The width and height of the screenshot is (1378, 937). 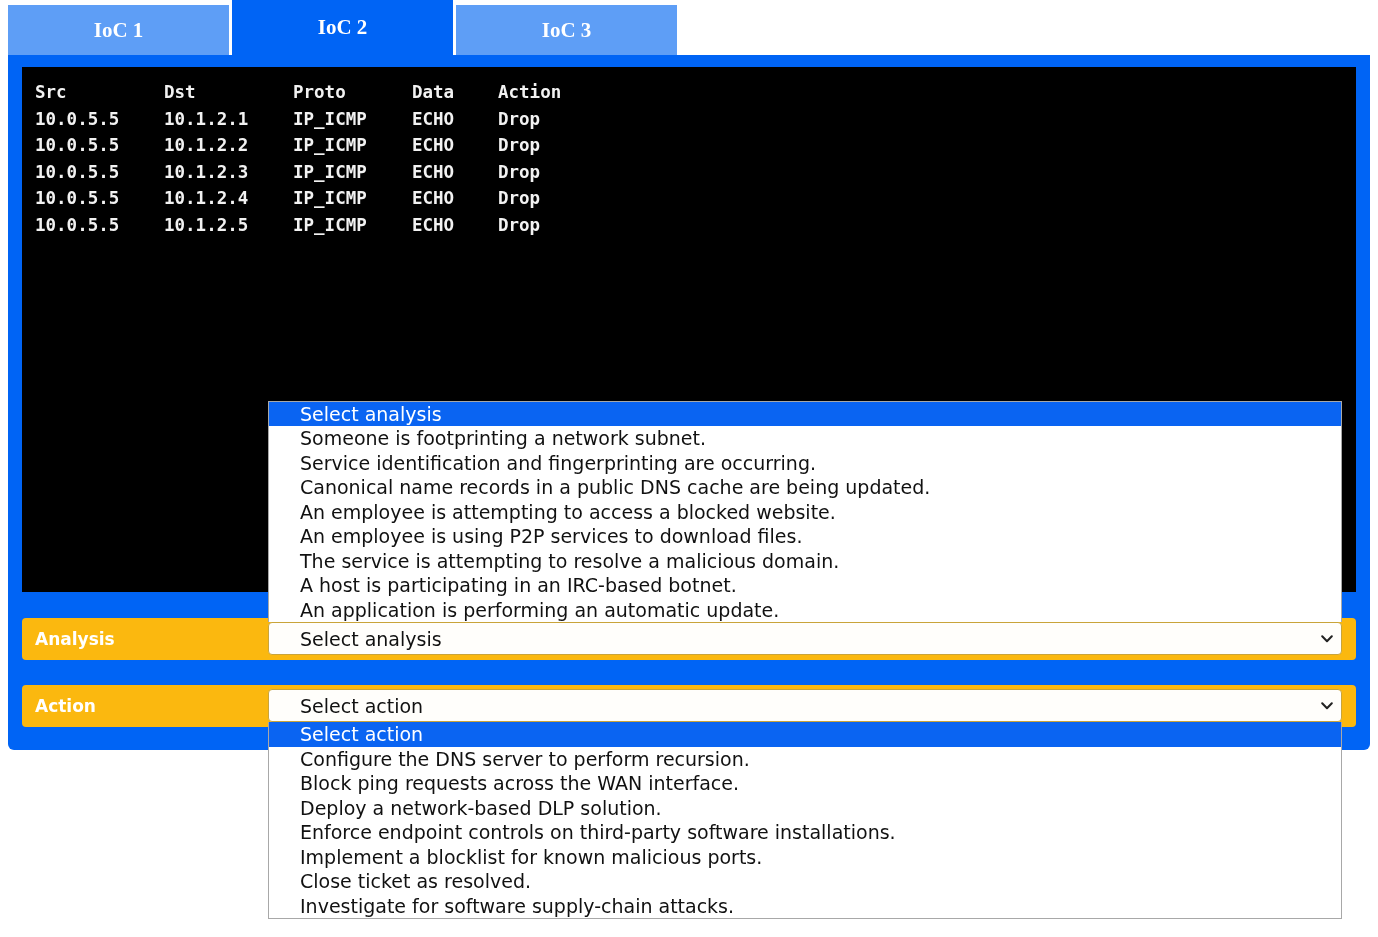 I want to click on table-cell-text: 10.1.2.4, so click(x=207, y=198).